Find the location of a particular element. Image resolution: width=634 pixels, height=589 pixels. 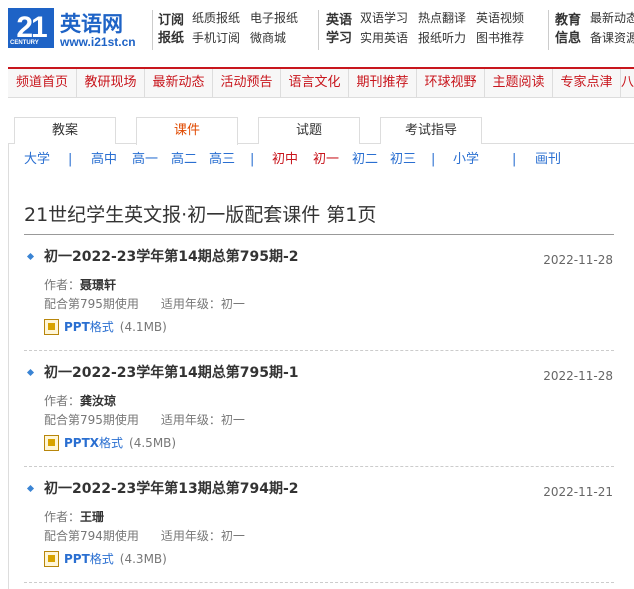

channel-nav-item: 主题阅读 is located at coordinates (519, 83).